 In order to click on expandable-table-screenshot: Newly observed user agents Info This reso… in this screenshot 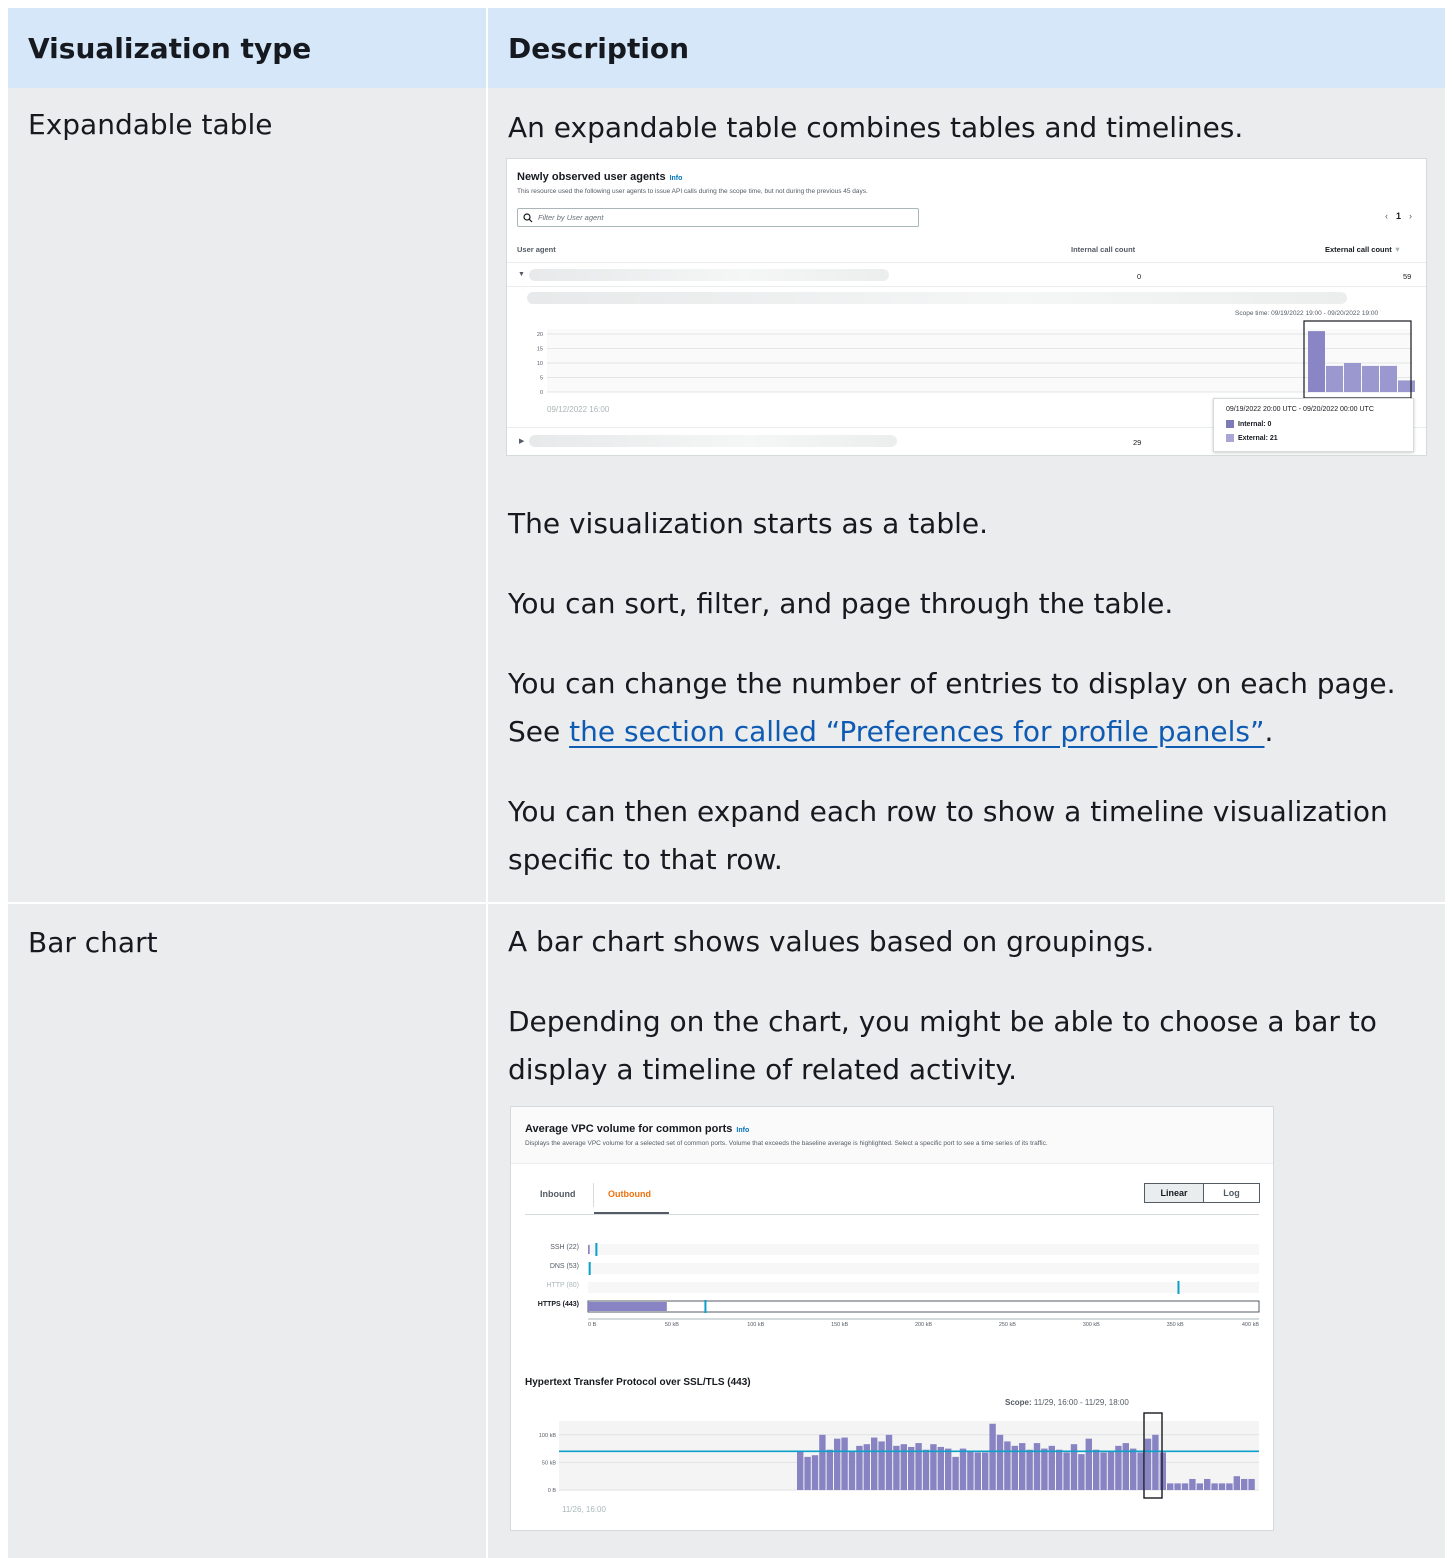, I will do `click(966, 307)`.